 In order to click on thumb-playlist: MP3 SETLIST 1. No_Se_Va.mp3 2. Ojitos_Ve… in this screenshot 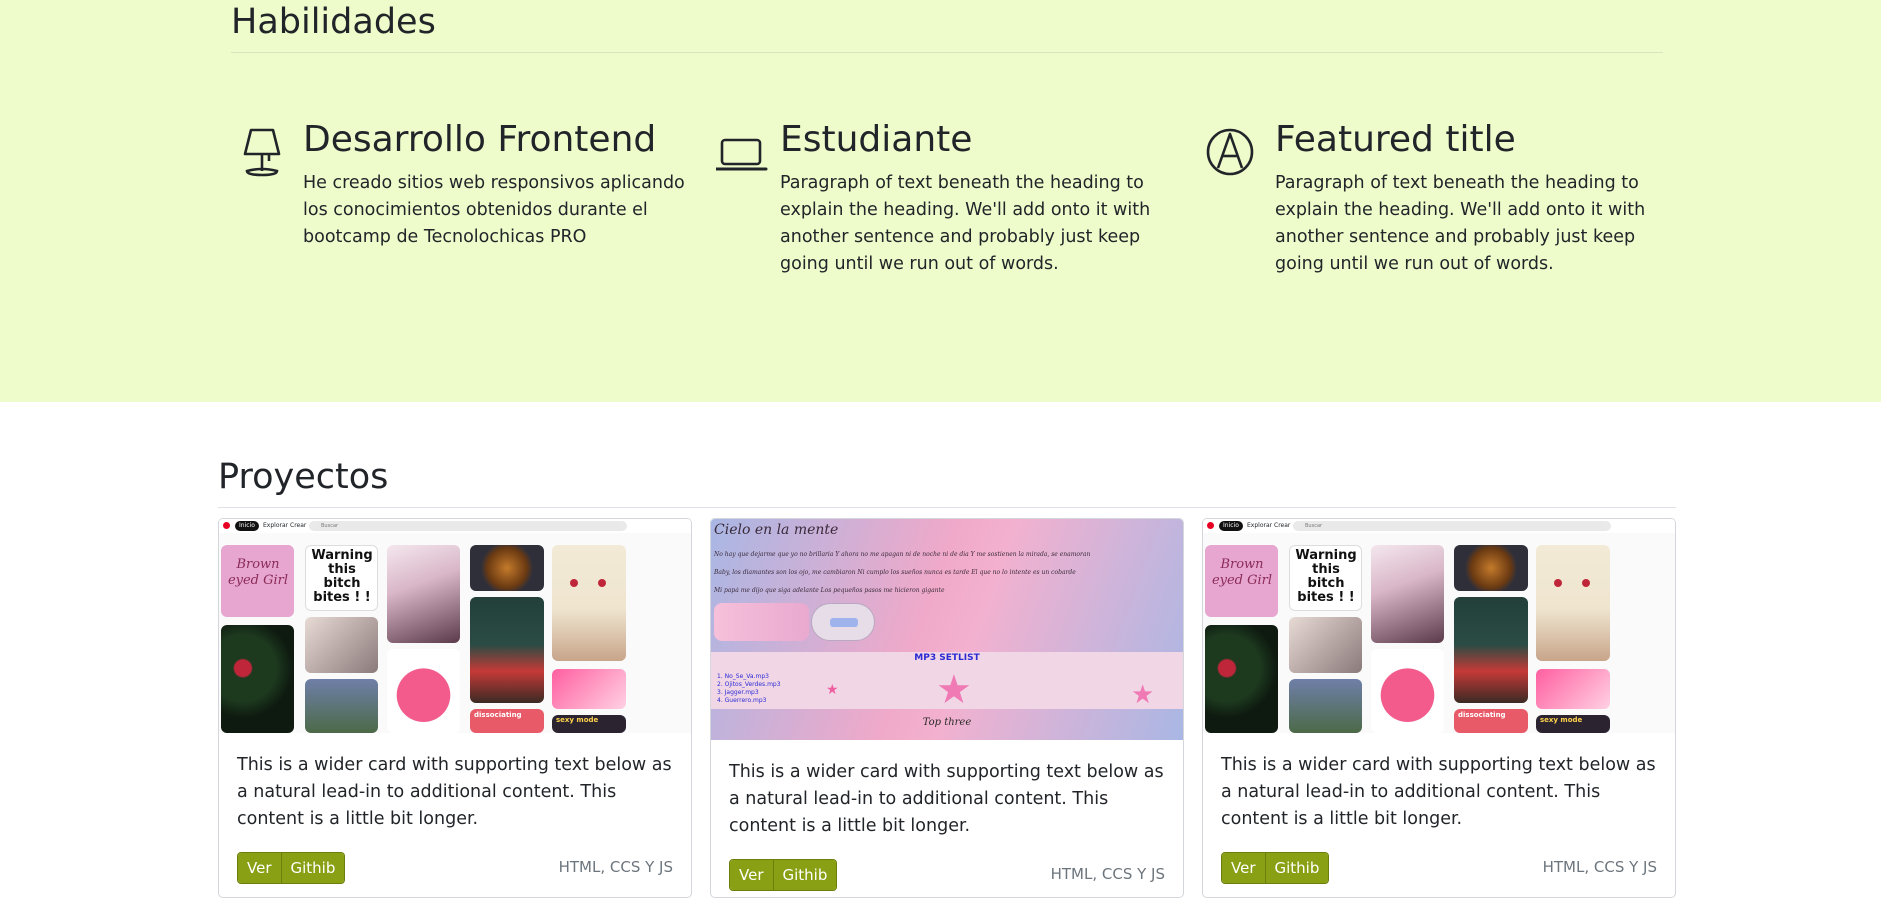, I will do `click(947, 682)`.